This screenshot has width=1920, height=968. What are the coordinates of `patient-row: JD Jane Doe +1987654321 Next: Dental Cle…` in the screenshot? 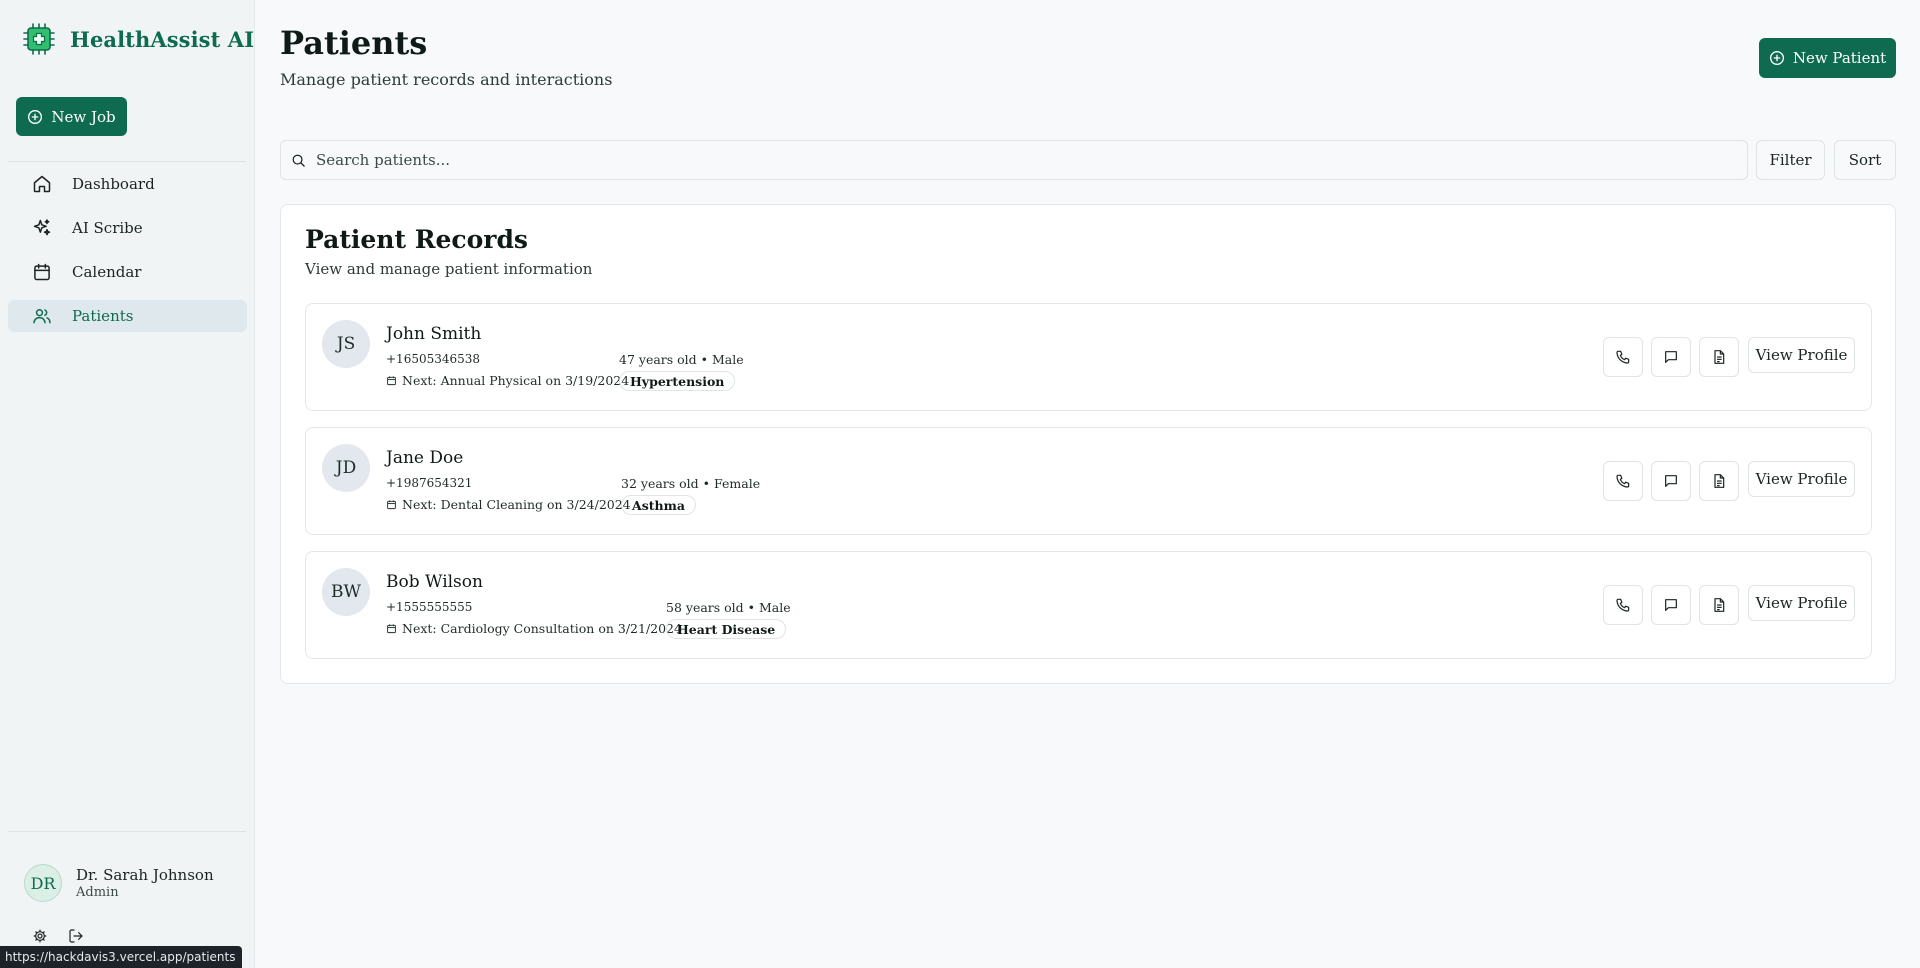 It's located at (1088, 481).